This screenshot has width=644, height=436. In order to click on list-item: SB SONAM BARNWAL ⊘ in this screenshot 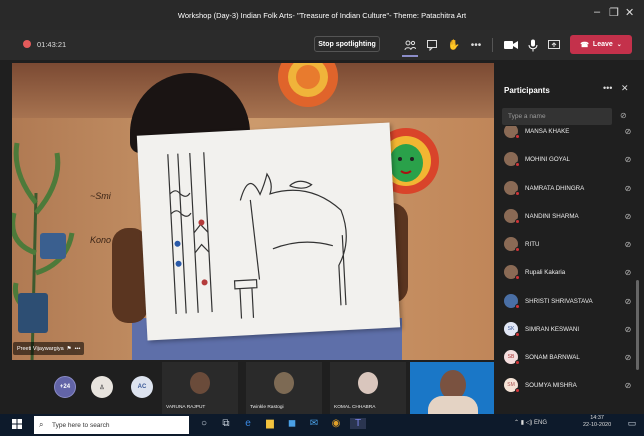, I will do `click(569, 357)`.